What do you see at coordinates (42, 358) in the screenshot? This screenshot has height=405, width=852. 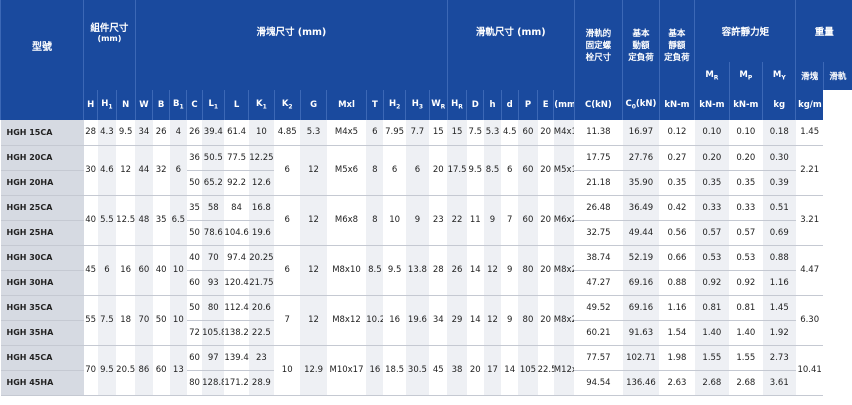 I see `model-cell: HGH 45CA` at bounding box center [42, 358].